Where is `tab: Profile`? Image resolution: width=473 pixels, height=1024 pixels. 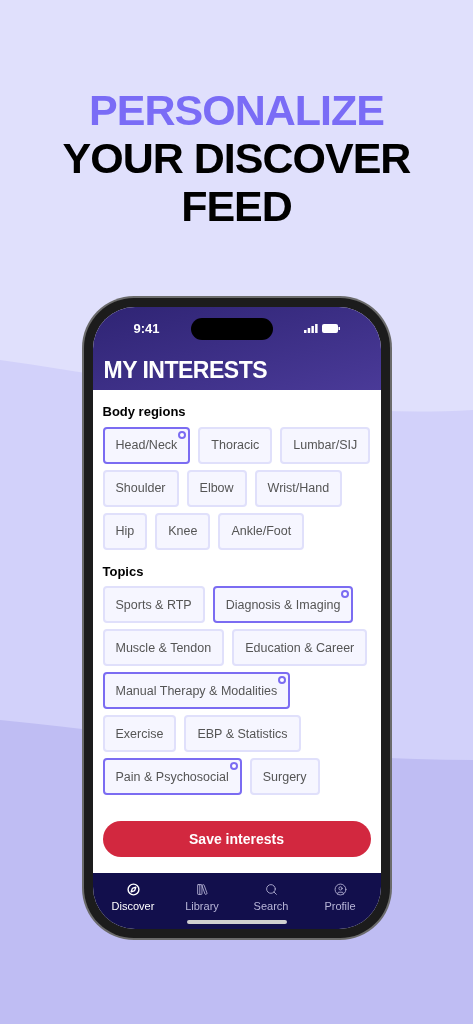 tab: Profile is located at coordinates (340, 906).